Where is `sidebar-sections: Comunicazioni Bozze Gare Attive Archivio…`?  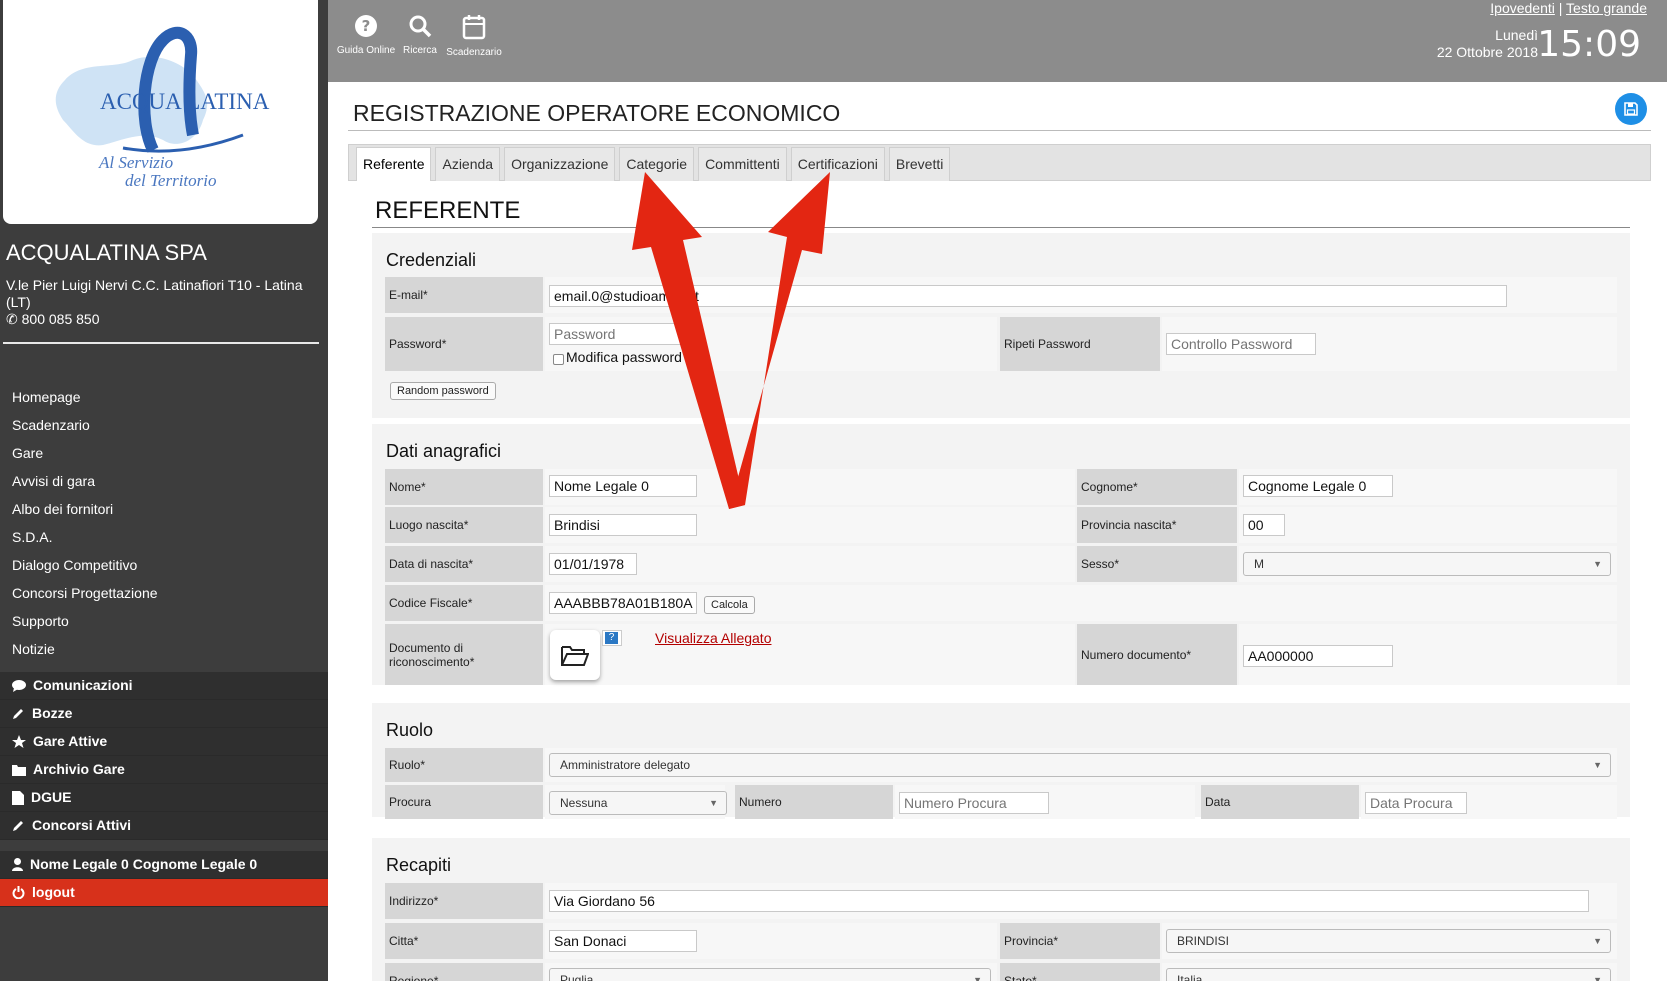 sidebar-sections: Comunicazioni Bozze Gare Attive Archivio… is located at coordinates (164, 756).